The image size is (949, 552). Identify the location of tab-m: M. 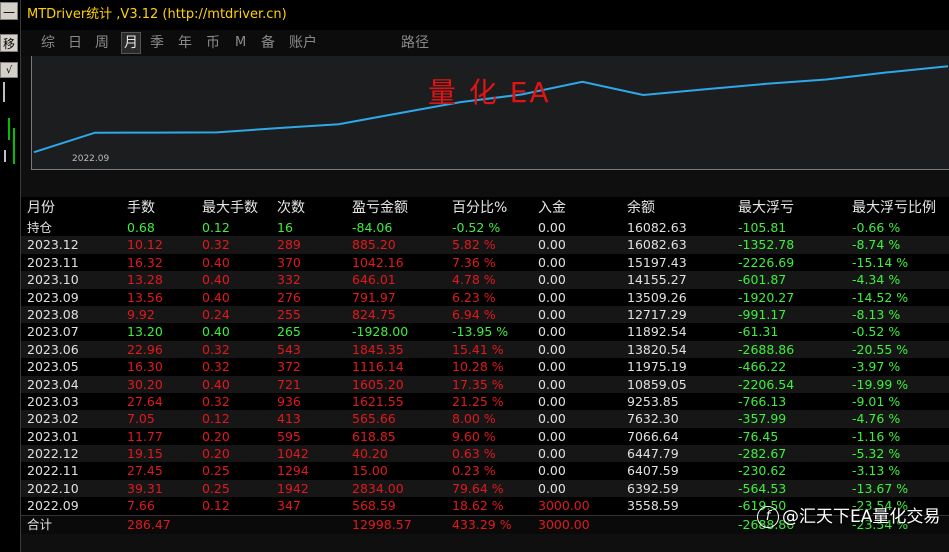
(240, 43).